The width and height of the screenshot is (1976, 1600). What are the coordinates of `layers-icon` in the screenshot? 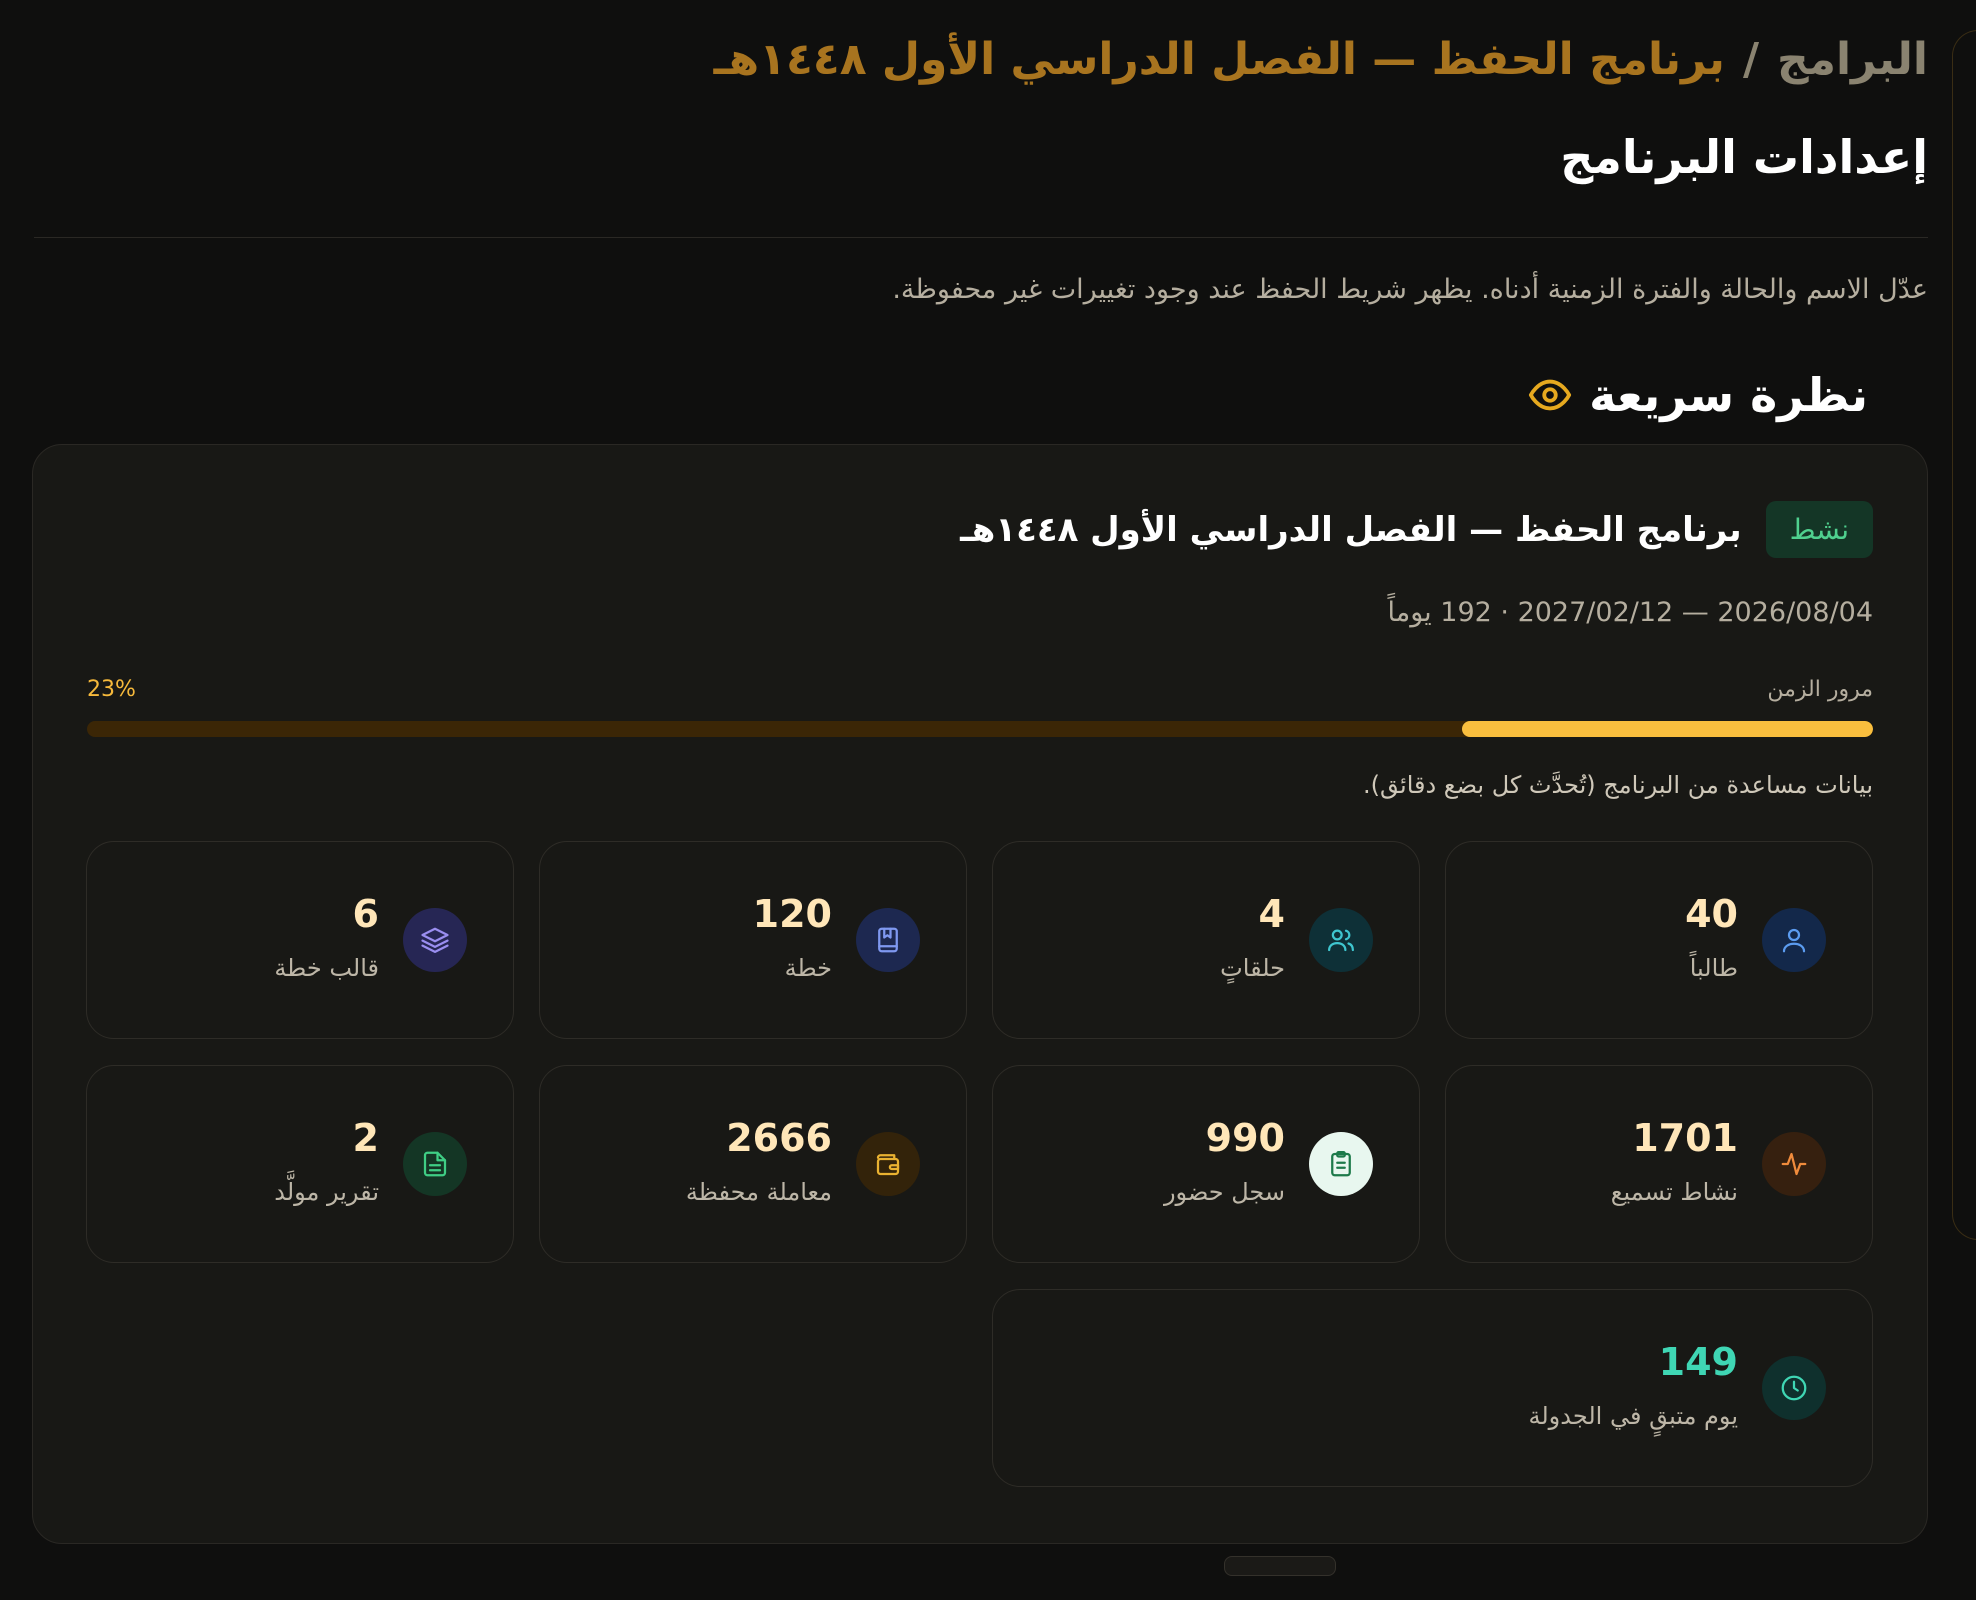 It's located at (435, 940).